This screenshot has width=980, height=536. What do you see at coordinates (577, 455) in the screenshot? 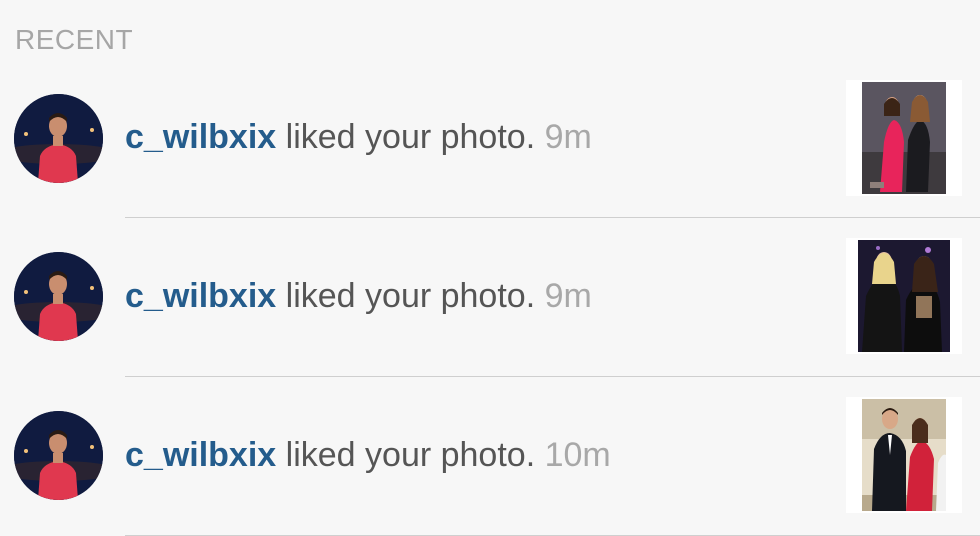
I see `notification-timestamp: 10m` at bounding box center [577, 455].